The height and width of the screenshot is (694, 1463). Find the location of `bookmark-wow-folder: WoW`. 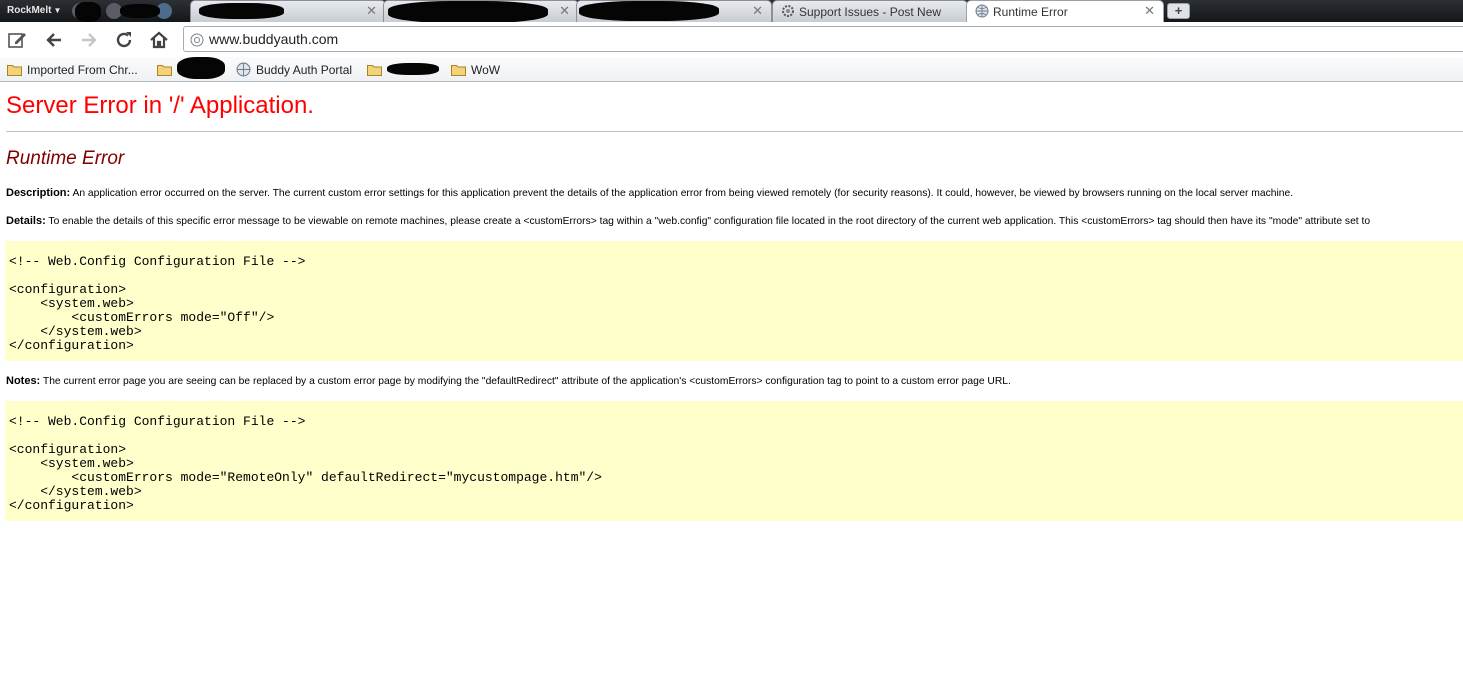

bookmark-wow-folder: WoW is located at coordinates (475, 69).